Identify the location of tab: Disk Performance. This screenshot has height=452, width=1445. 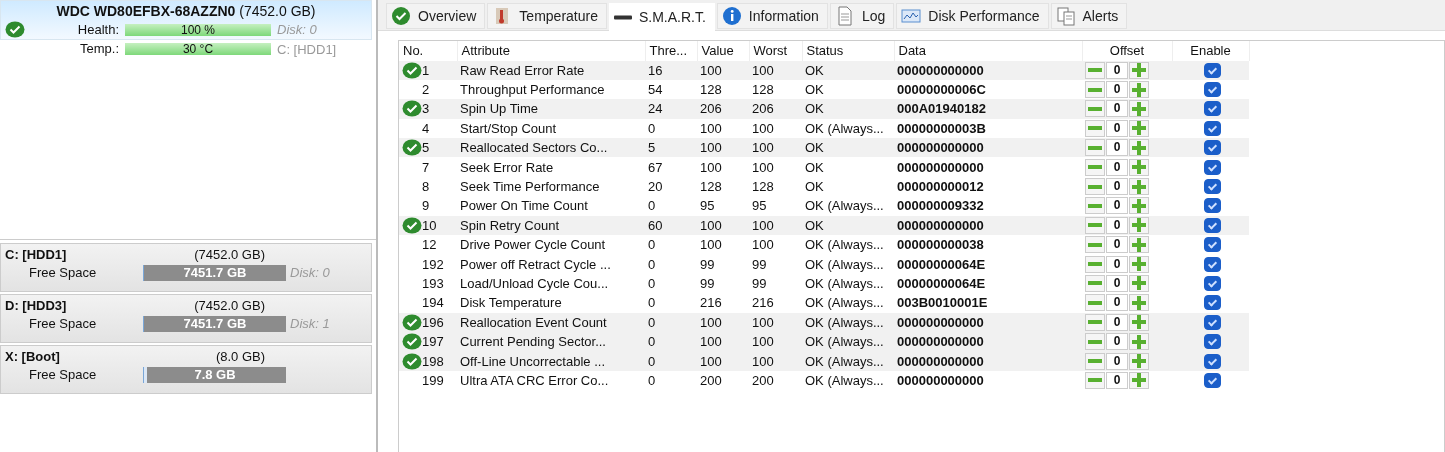
(972, 16).